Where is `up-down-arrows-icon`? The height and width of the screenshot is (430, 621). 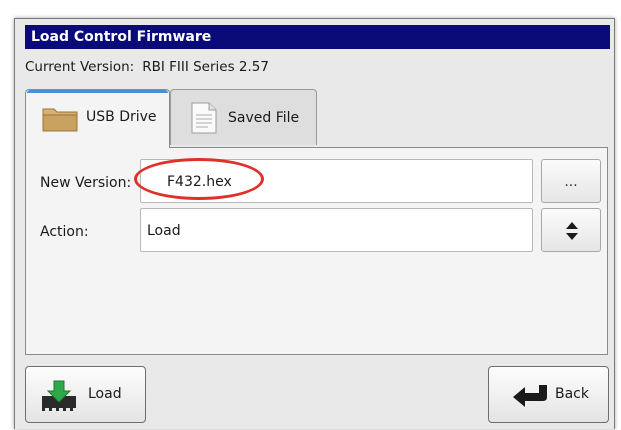
up-down-arrows-icon is located at coordinates (572, 231).